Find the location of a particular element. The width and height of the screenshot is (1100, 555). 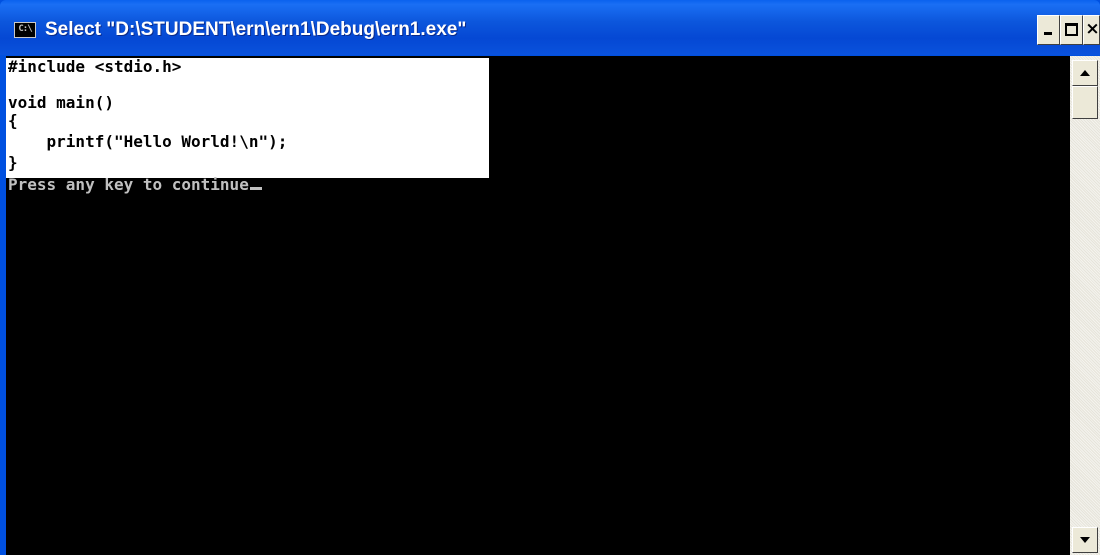

code-line-printf: printf("Hello World!\n"); is located at coordinates (148, 141).